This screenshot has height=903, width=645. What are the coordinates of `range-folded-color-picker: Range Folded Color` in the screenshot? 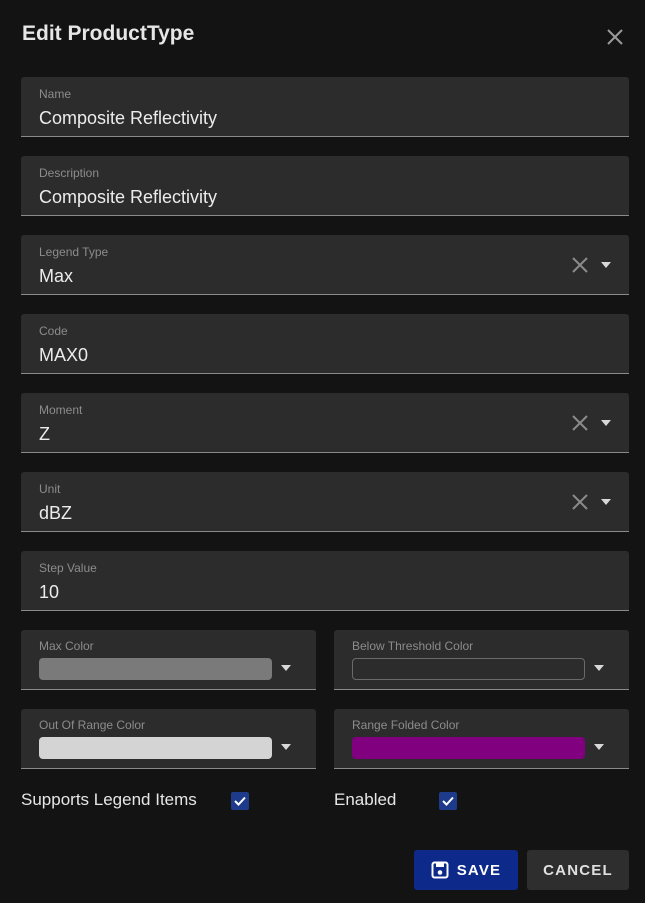 It's located at (481, 739).